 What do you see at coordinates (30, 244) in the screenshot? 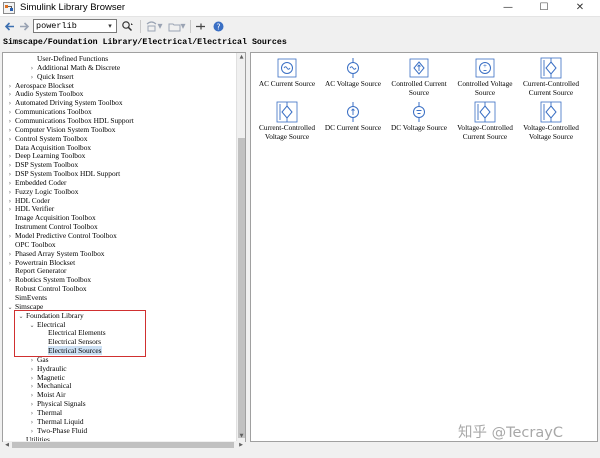
I see `tree-item: OPC Toolbox` at bounding box center [30, 244].